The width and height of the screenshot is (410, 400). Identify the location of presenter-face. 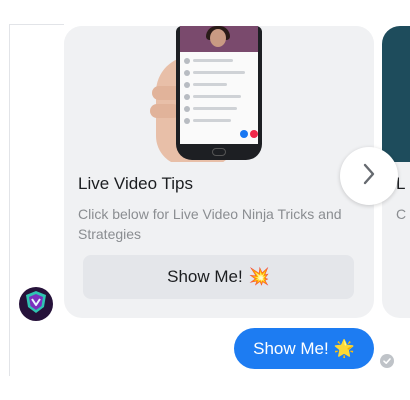
(218, 38).